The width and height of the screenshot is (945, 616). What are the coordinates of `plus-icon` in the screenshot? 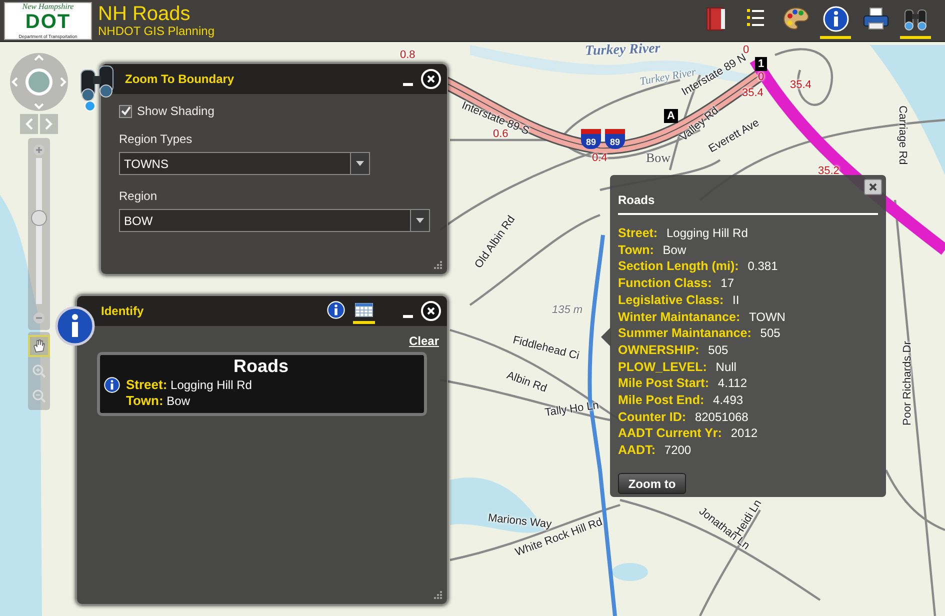 It's located at (39, 150).